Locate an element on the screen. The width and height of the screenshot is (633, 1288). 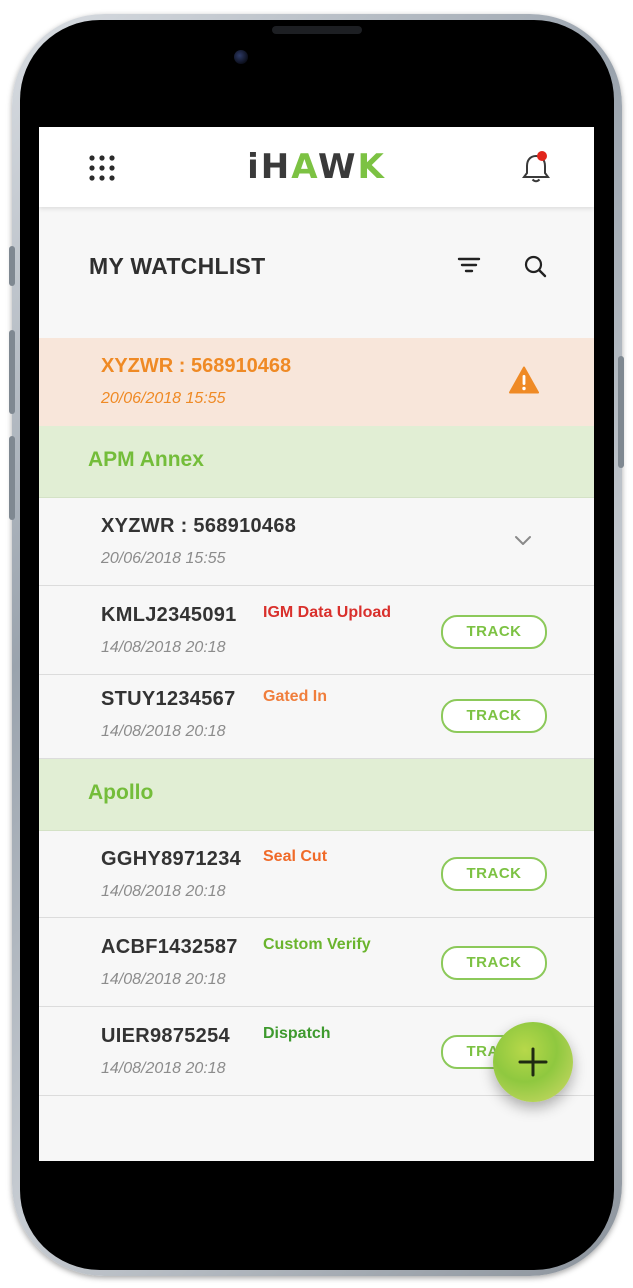
search-icon is located at coordinates (536, 267).